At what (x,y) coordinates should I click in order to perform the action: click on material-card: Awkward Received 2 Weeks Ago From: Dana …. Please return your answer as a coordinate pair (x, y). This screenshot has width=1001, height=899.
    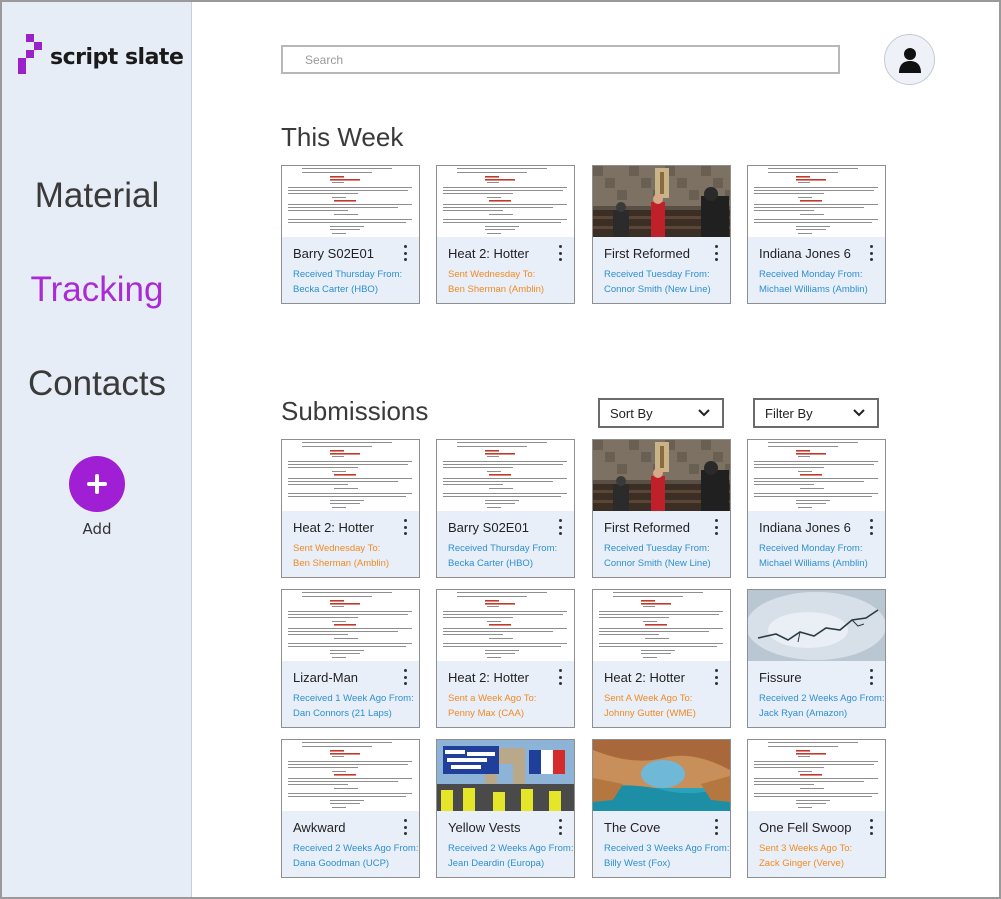
    Looking at the image, I should click on (350, 808).